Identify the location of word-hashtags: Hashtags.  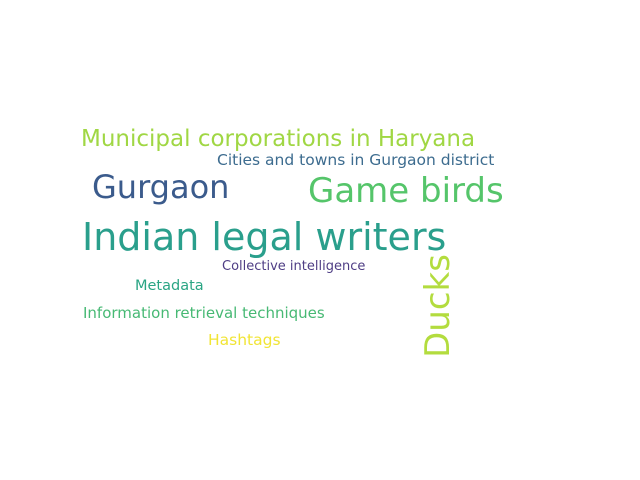
(244, 340).